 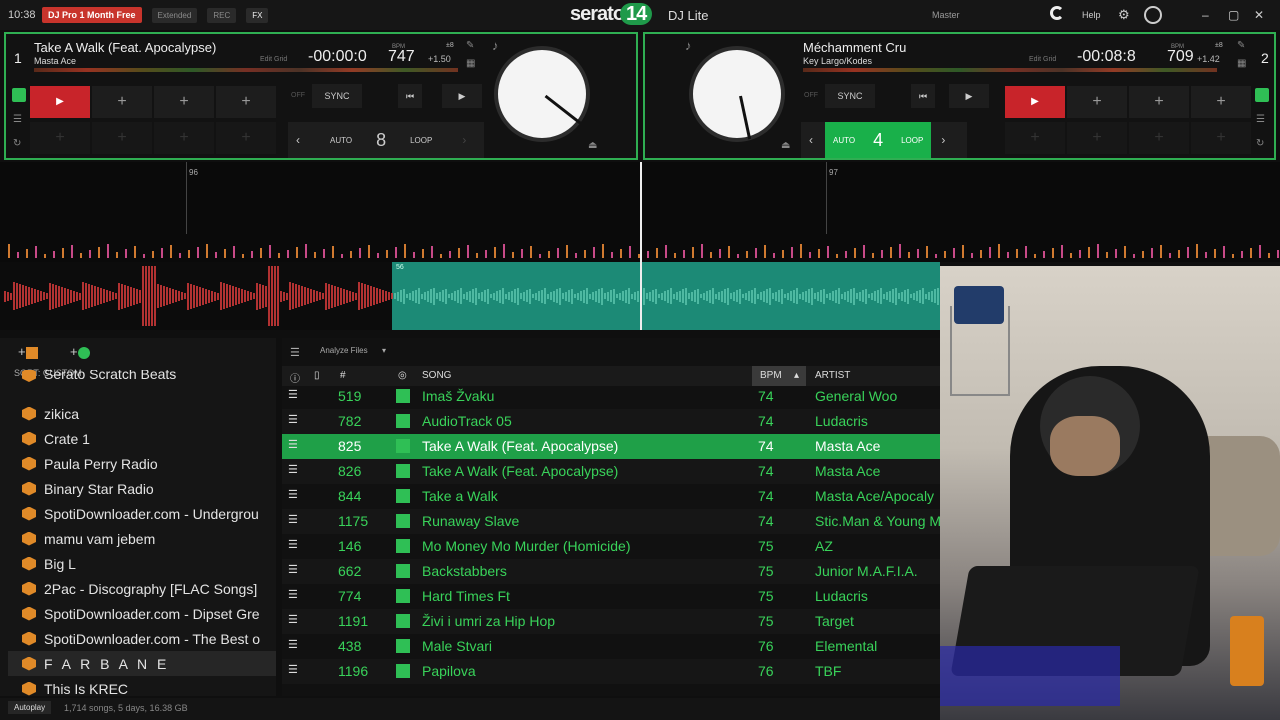 I want to click on maximize-icon: ▢, so click(x=1233, y=15).